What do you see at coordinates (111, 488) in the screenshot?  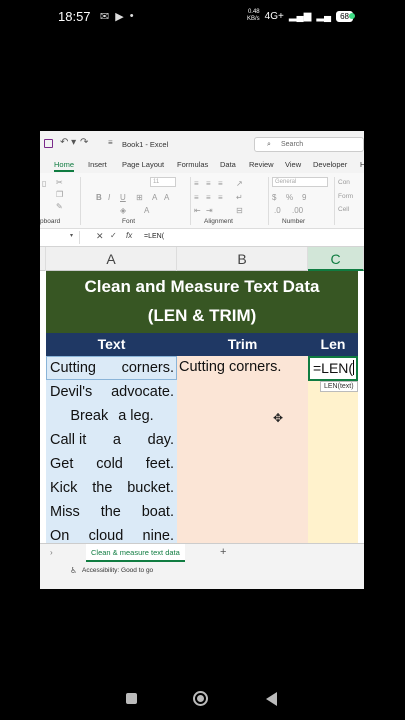 I see `text-cell: Kick the bucket.` at bounding box center [111, 488].